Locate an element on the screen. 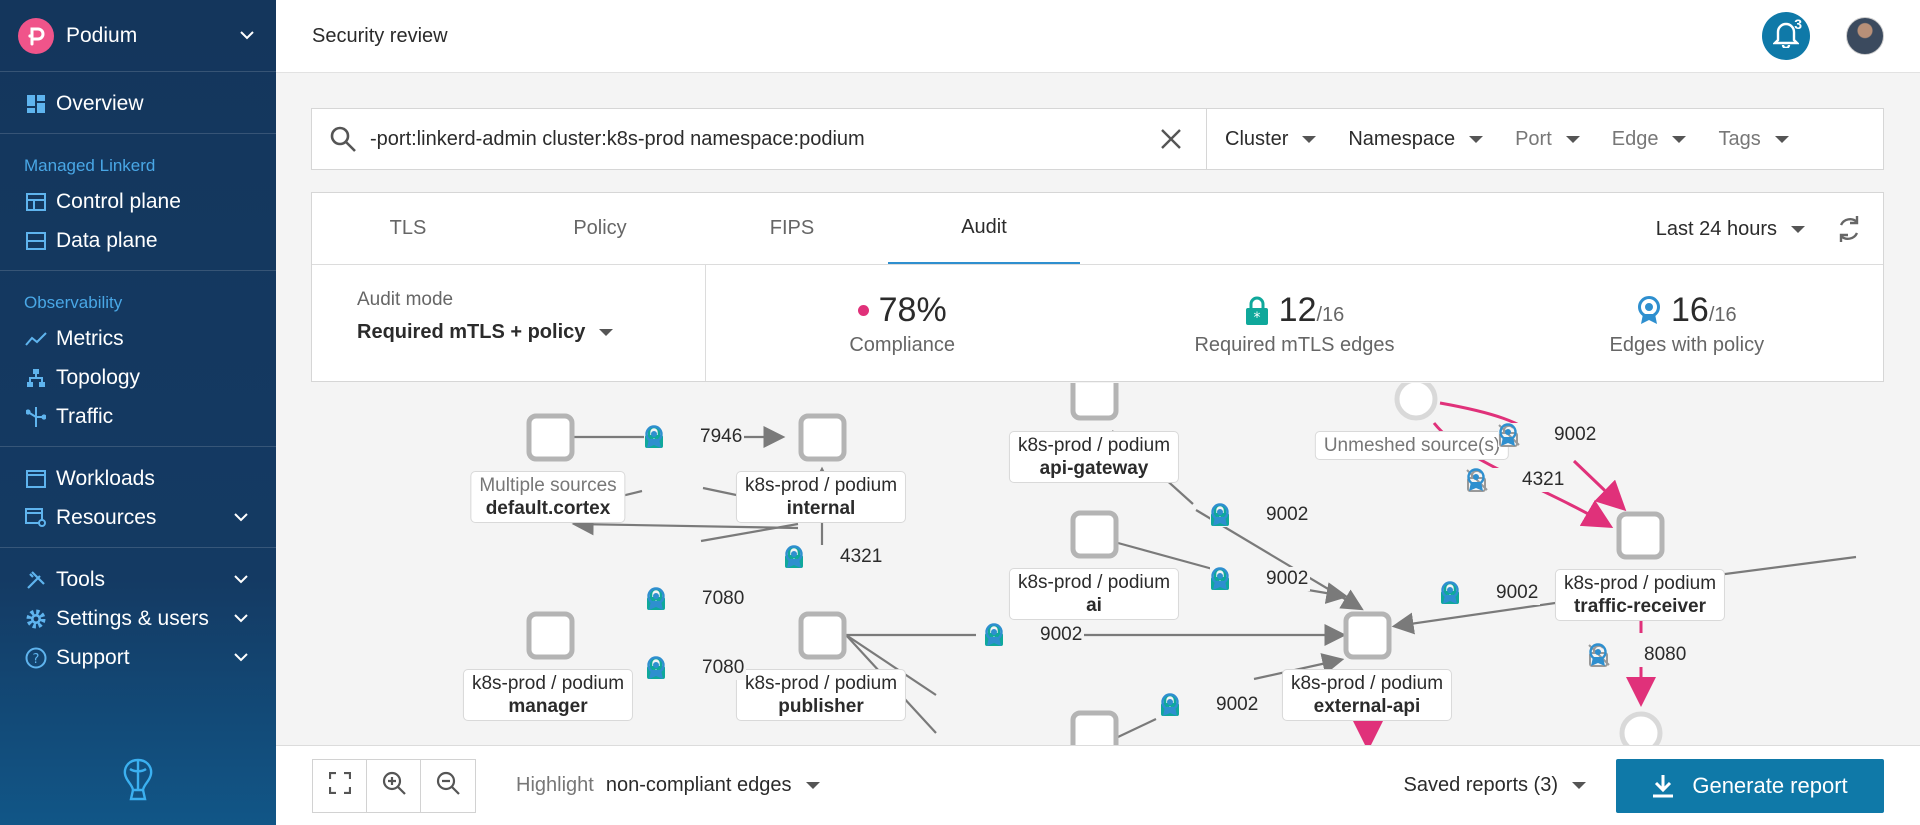 The height and width of the screenshot is (825, 1920). tab-policy: Policy is located at coordinates (600, 228).